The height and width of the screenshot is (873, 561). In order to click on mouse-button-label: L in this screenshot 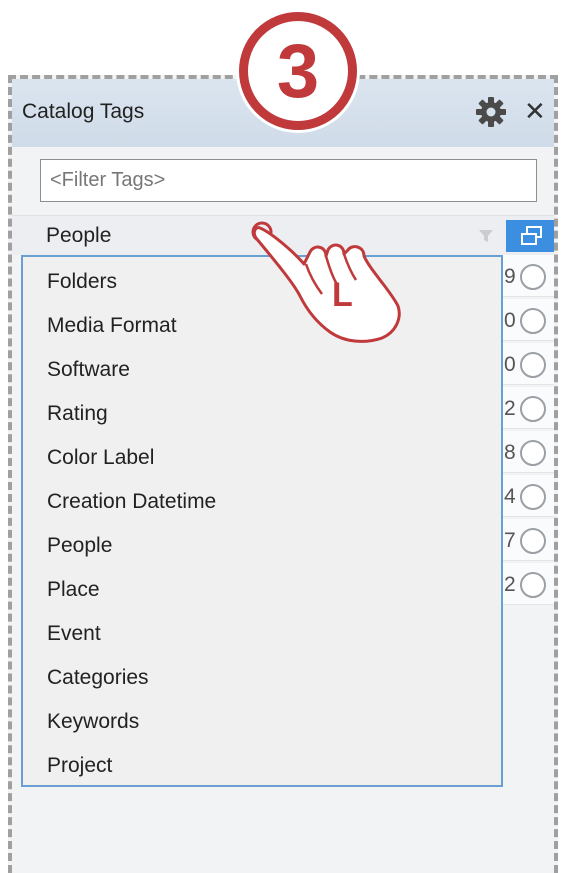, I will do `click(342, 295)`.